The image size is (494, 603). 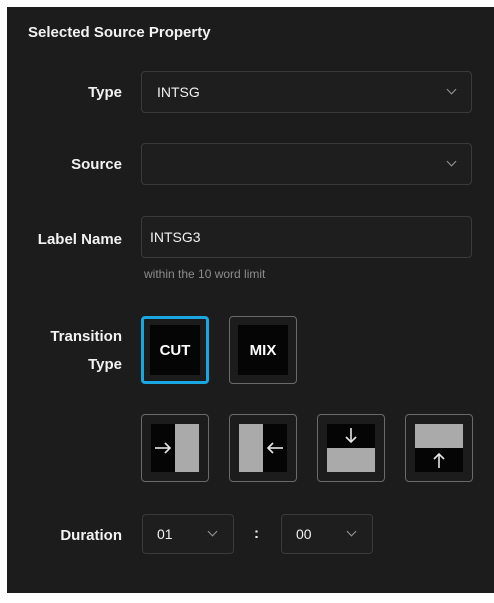 I want to click on label-name-hint: within the 10 word limit, so click(x=205, y=274).